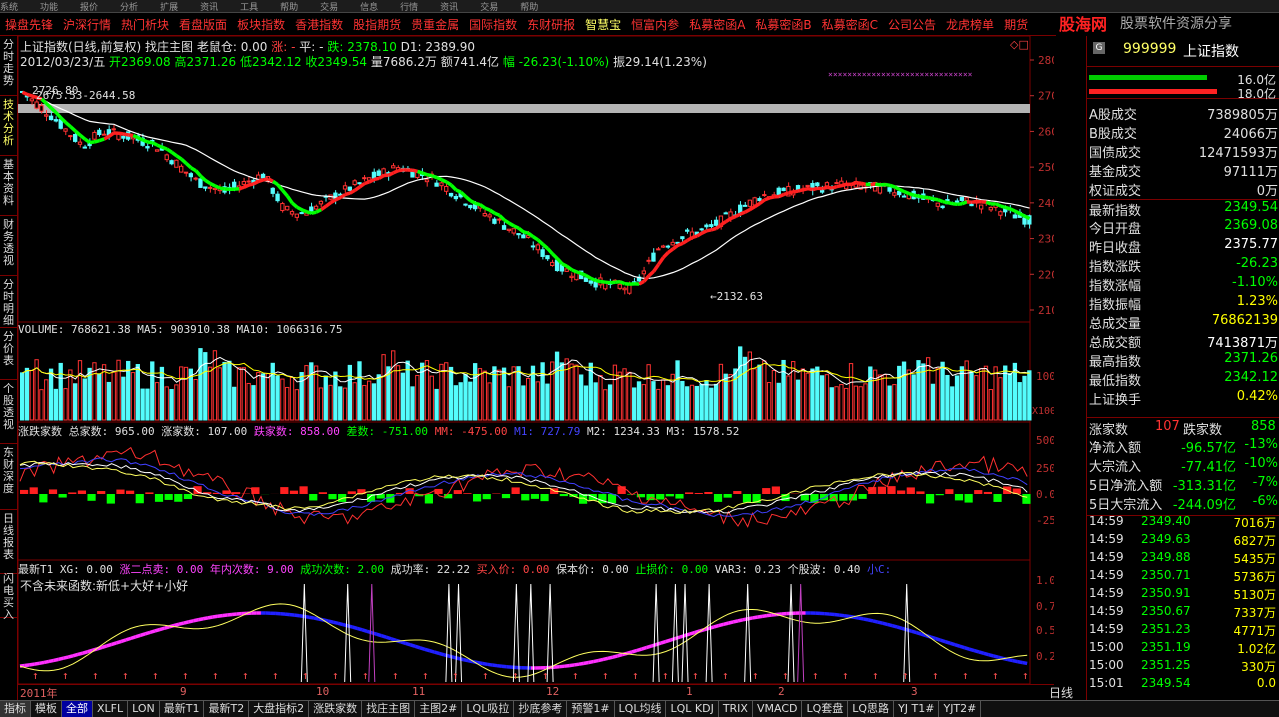  What do you see at coordinates (641, 709) in the screenshot?
I see `indicator-tab: LQL均线` at bounding box center [641, 709].